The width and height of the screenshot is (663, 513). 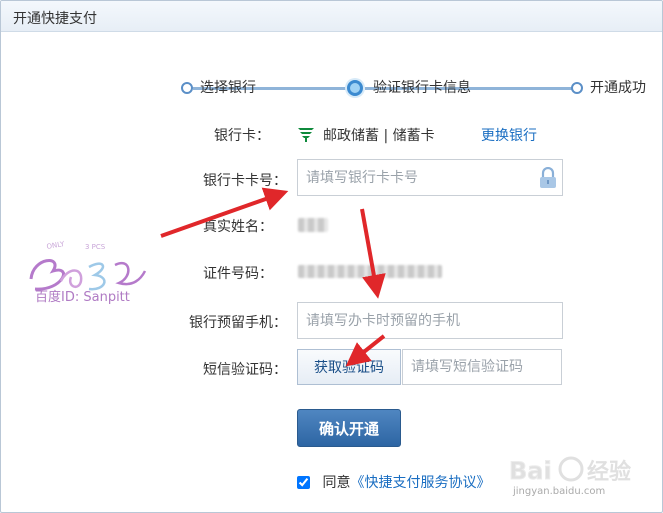 What do you see at coordinates (609, 472) in the screenshot?
I see `svg-text: 经验` at bounding box center [609, 472].